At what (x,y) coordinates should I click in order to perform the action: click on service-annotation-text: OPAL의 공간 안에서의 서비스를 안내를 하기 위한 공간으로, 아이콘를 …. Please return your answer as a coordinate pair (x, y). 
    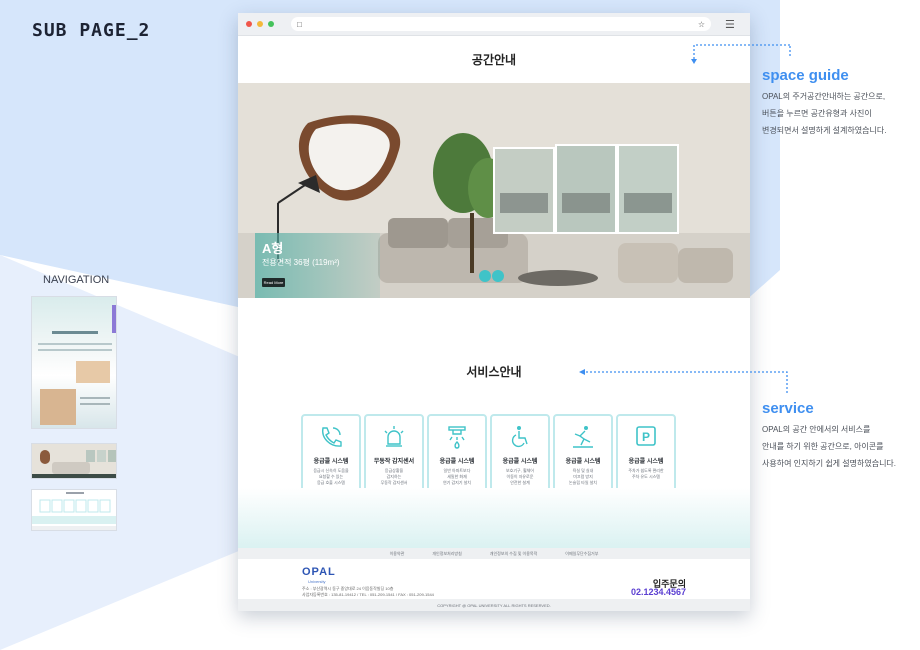
    Looking at the image, I should click on (829, 446).